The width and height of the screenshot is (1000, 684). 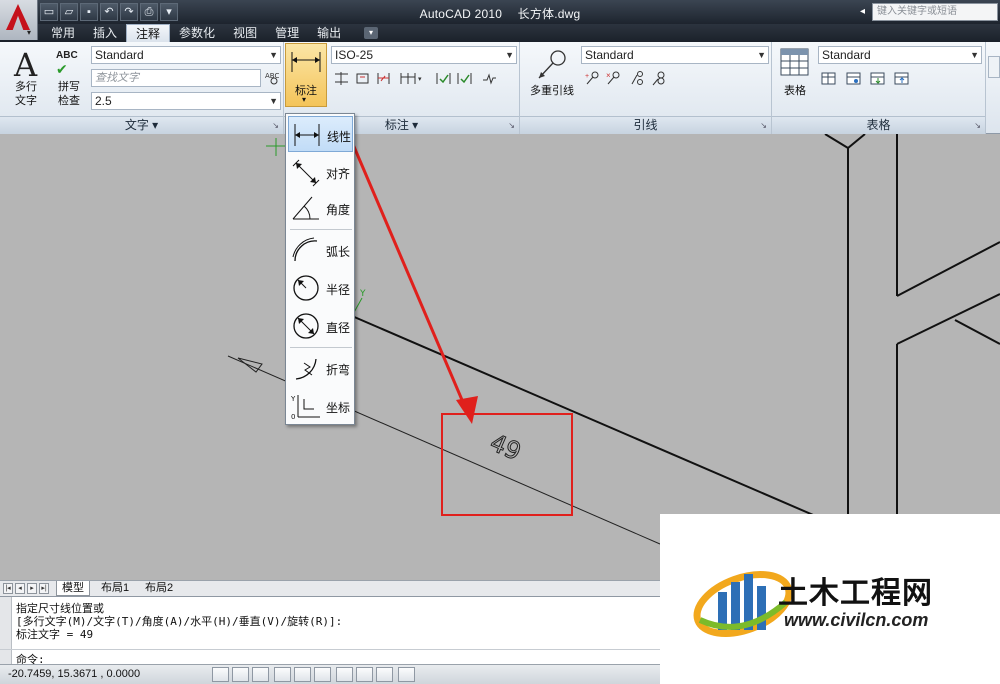 What do you see at coordinates (220, 674) in the screenshot?
I see `snap-mode-icon` at bounding box center [220, 674].